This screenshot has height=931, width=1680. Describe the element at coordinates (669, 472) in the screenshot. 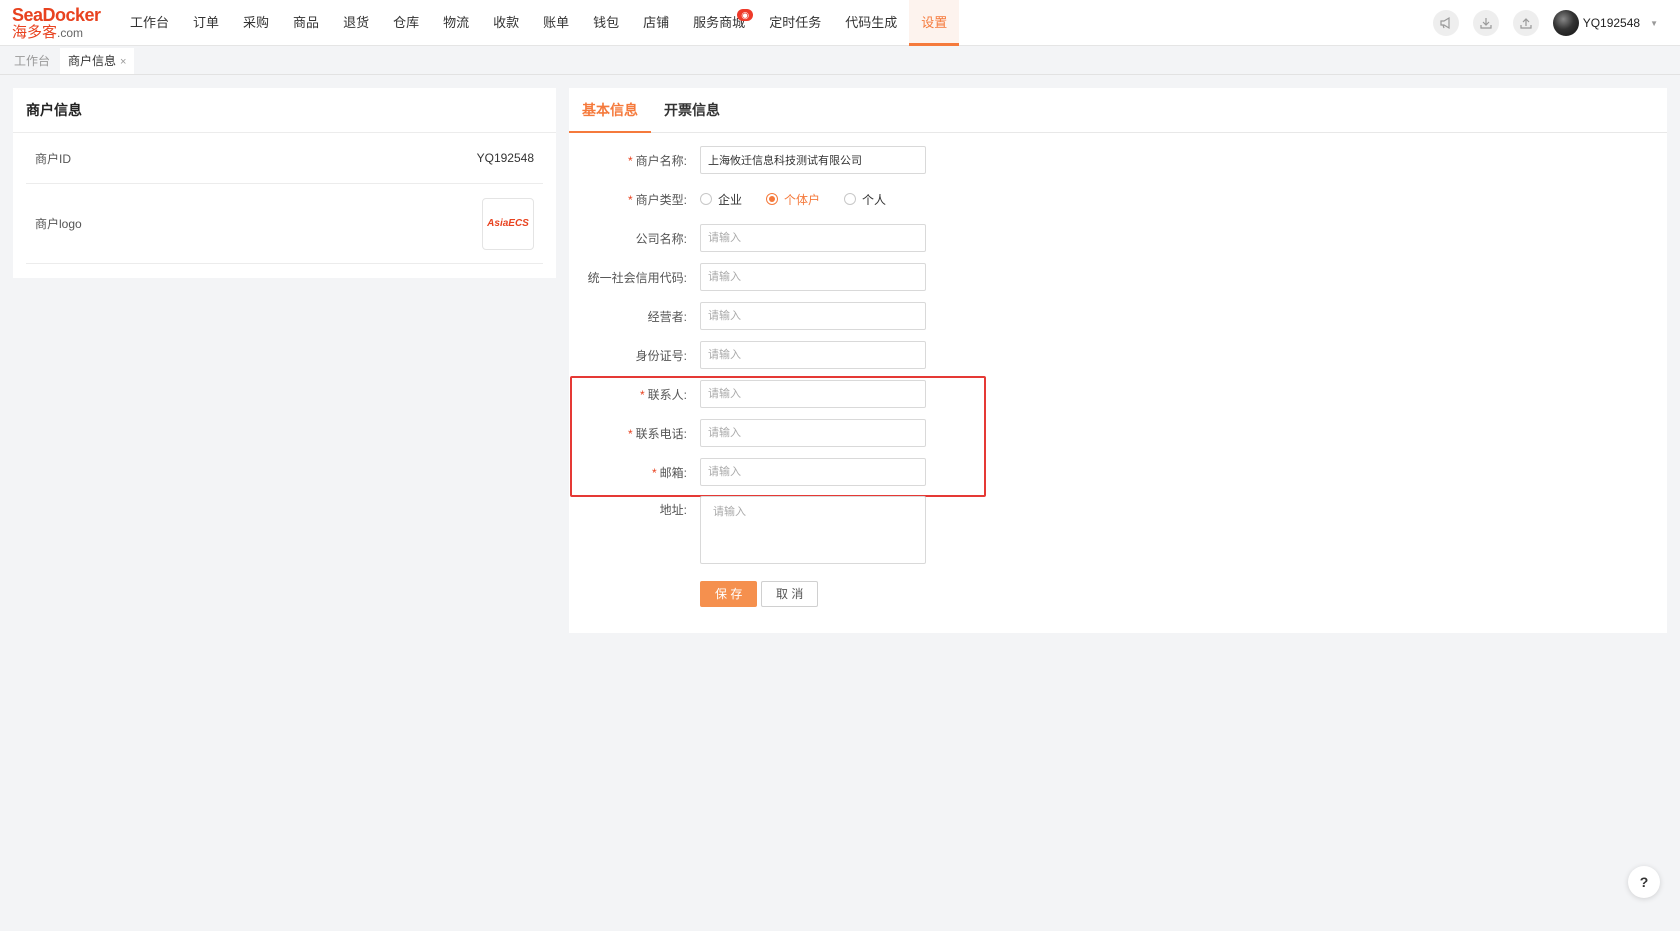

I see `email-label: * 邮箱:` at that location.